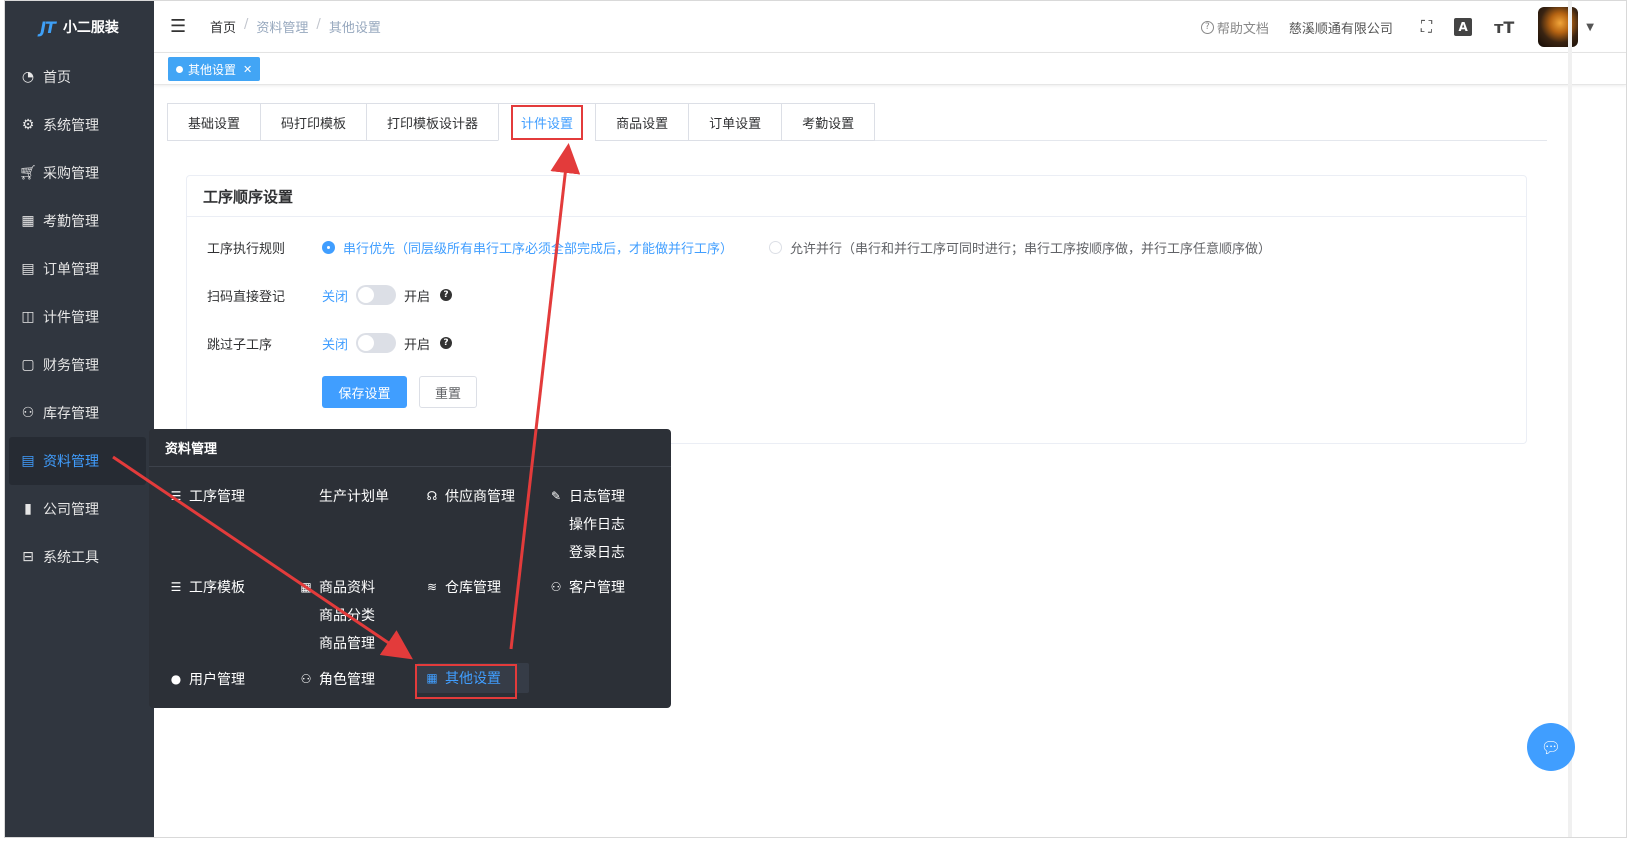 This screenshot has width=1631, height=841. What do you see at coordinates (470, 496) in the screenshot?
I see `menu-item-supplier-mgmt: ☊ 供应商管理` at bounding box center [470, 496].